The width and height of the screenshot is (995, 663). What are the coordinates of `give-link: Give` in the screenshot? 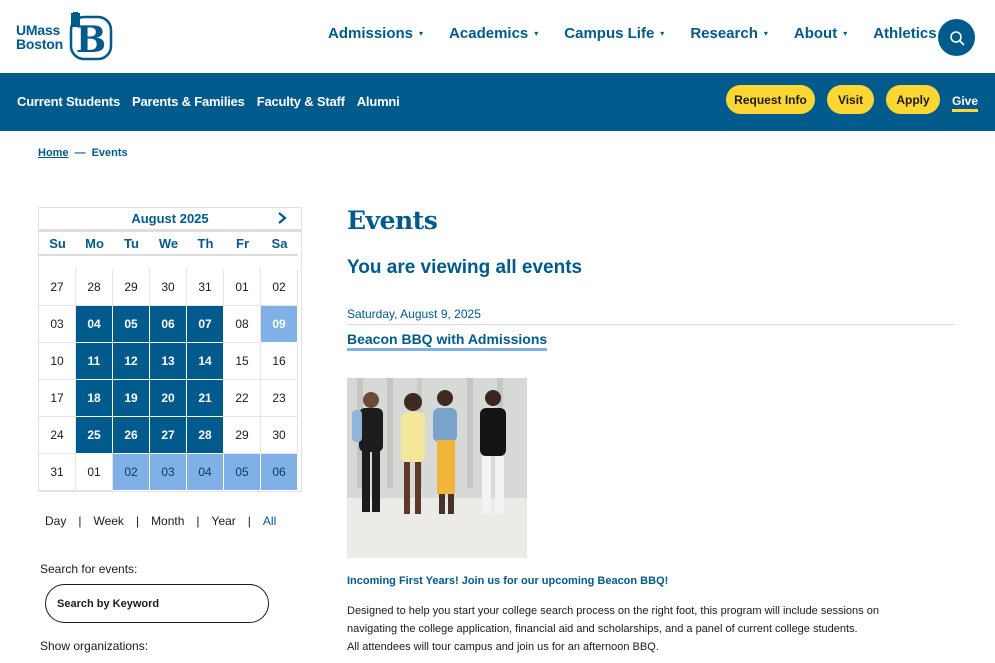 It's located at (965, 103).